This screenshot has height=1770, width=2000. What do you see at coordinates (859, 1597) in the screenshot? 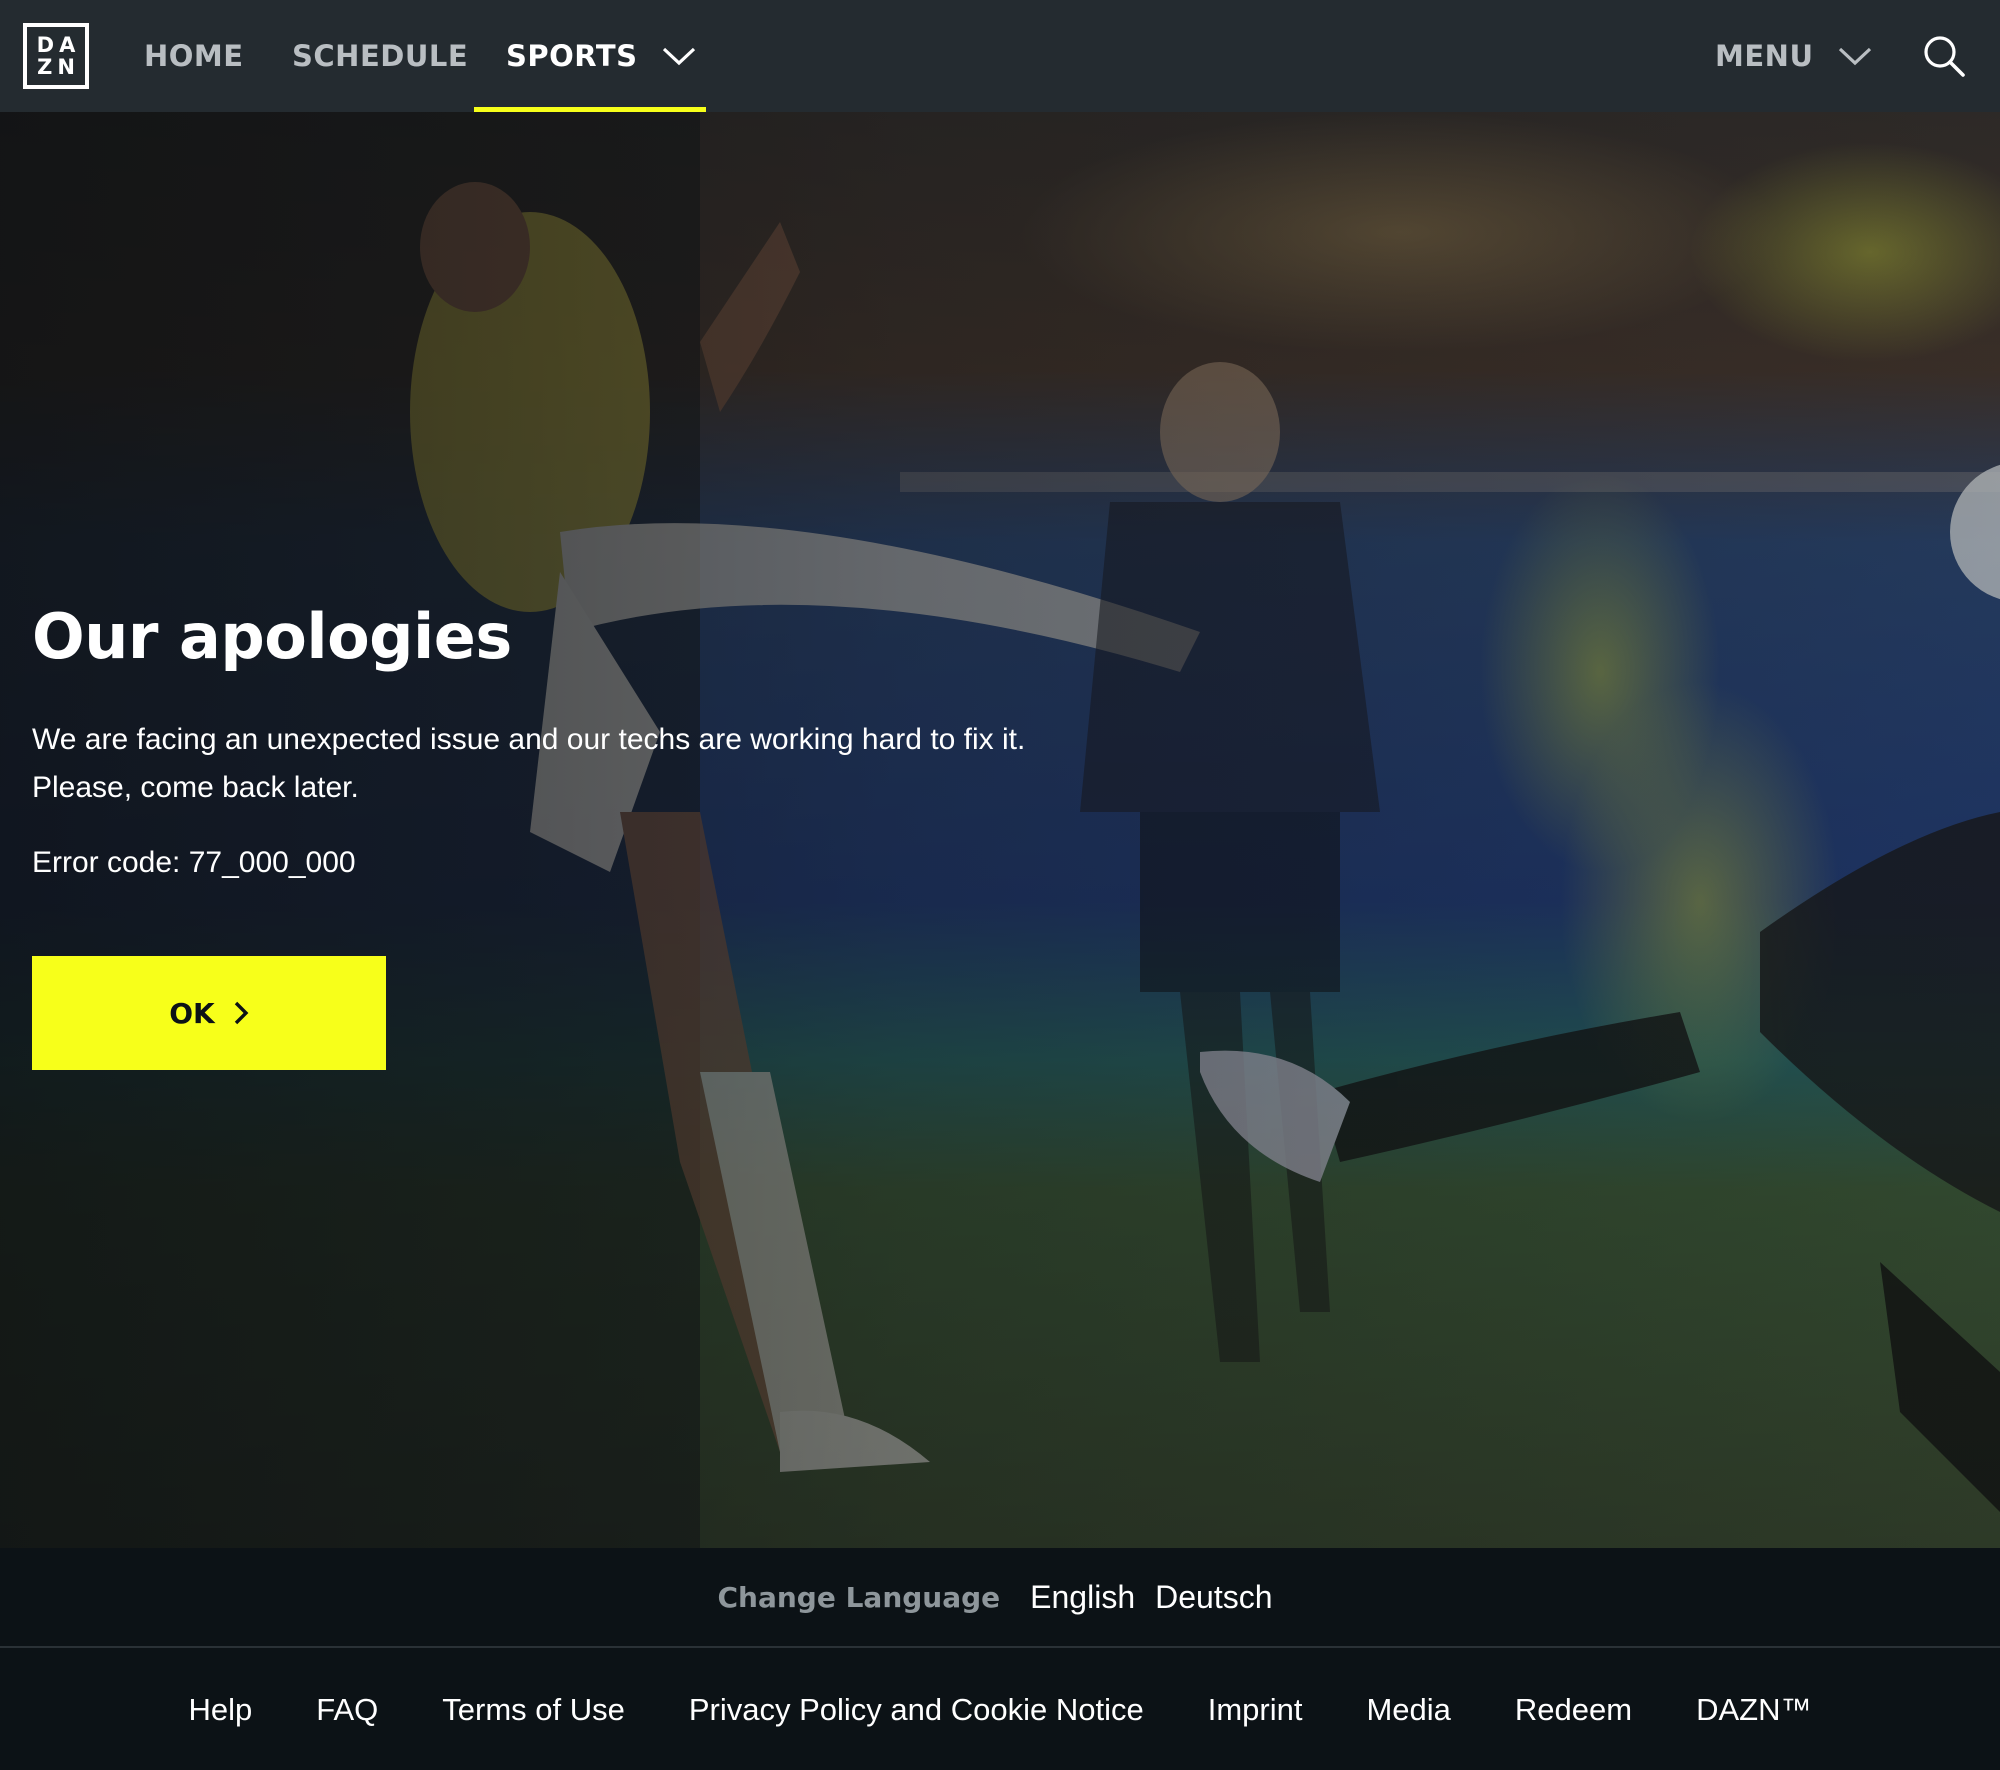
I see `change-language-label: Change Language` at bounding box center [859, 1597].